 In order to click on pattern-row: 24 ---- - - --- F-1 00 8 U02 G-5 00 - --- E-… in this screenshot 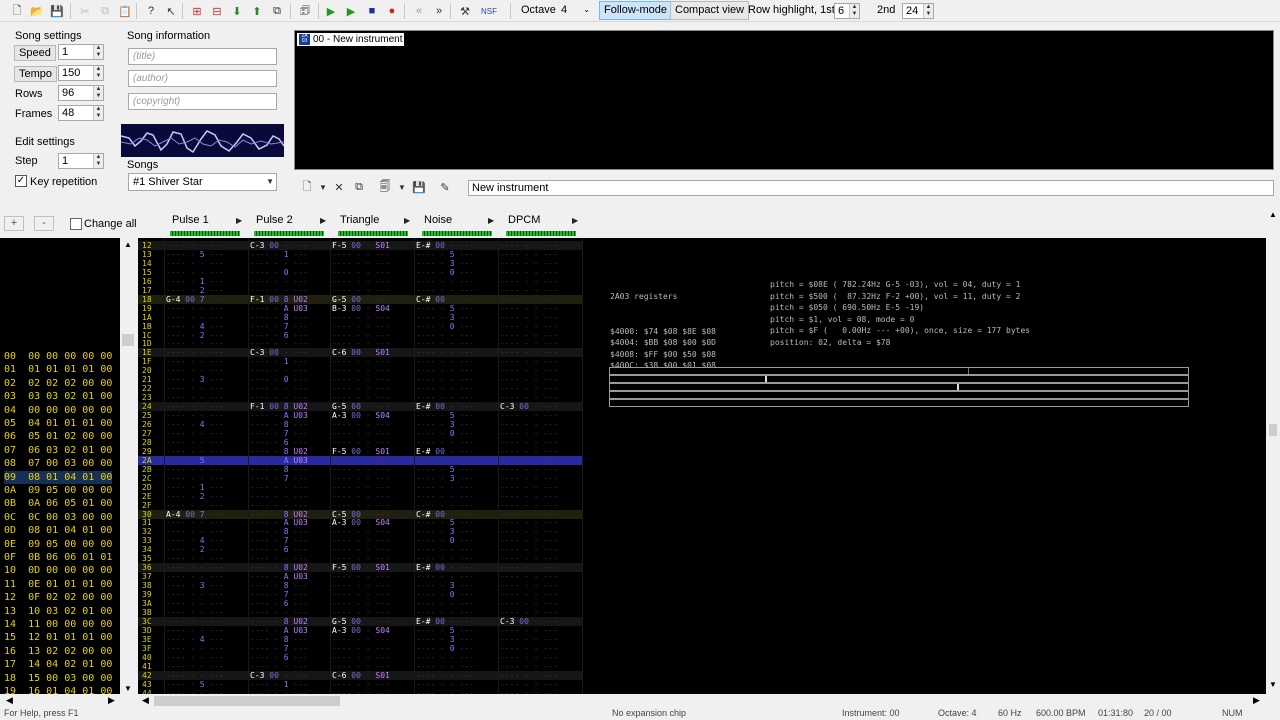, I will do `click(360, 407)`.